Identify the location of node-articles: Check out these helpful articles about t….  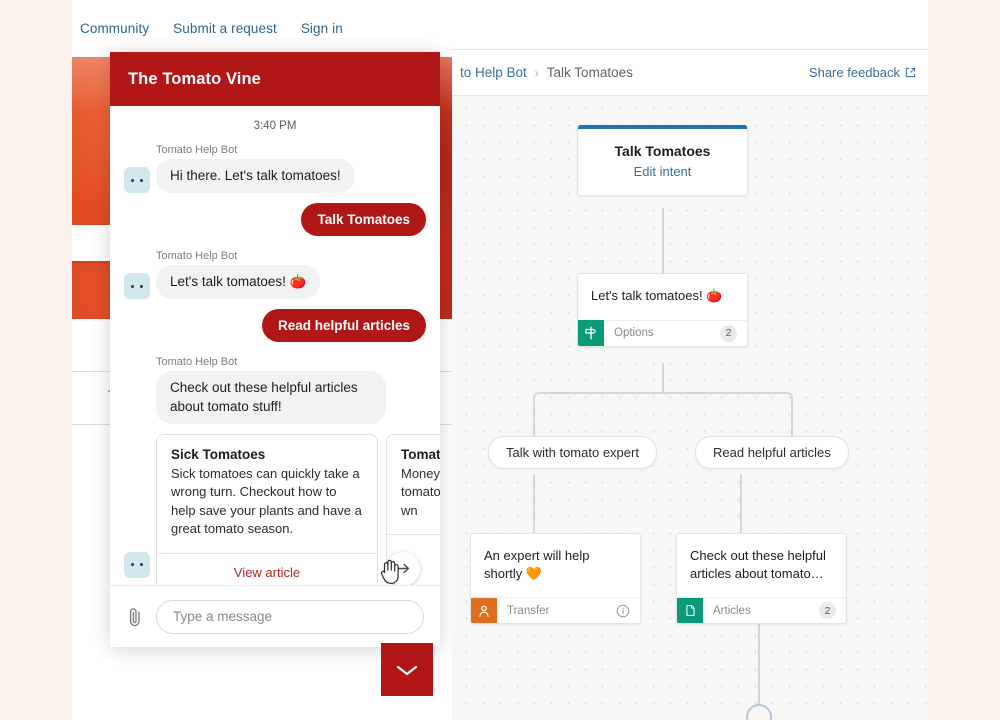
(761, 579).